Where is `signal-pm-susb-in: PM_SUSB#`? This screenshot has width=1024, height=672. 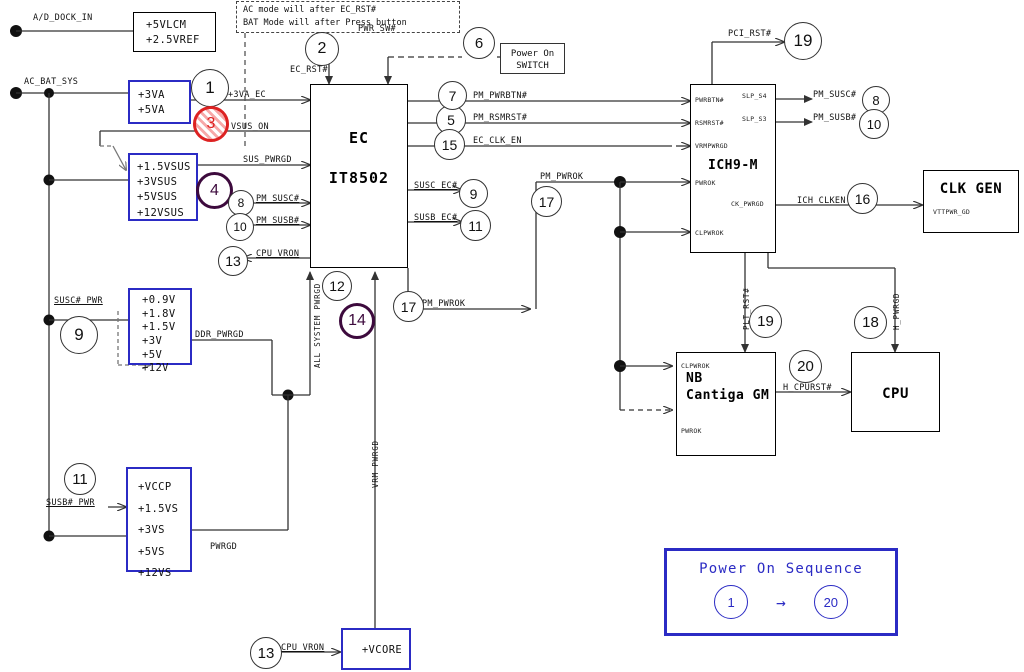 signal-pm-susb-in: PM_SUSB# is located at coordinates (278, 221).